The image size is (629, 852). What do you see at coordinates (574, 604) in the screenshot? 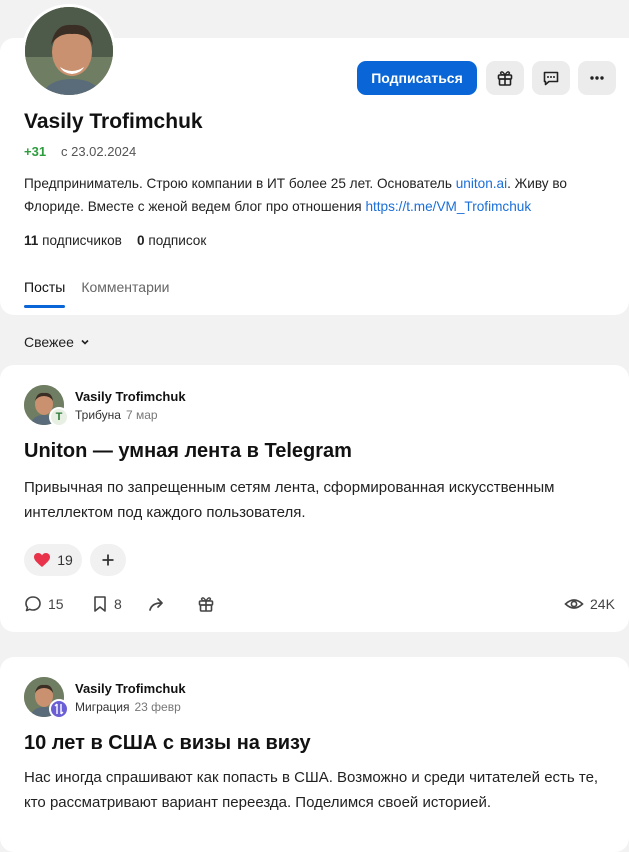
I see `eye-icon` at bounding box center [574, 604].